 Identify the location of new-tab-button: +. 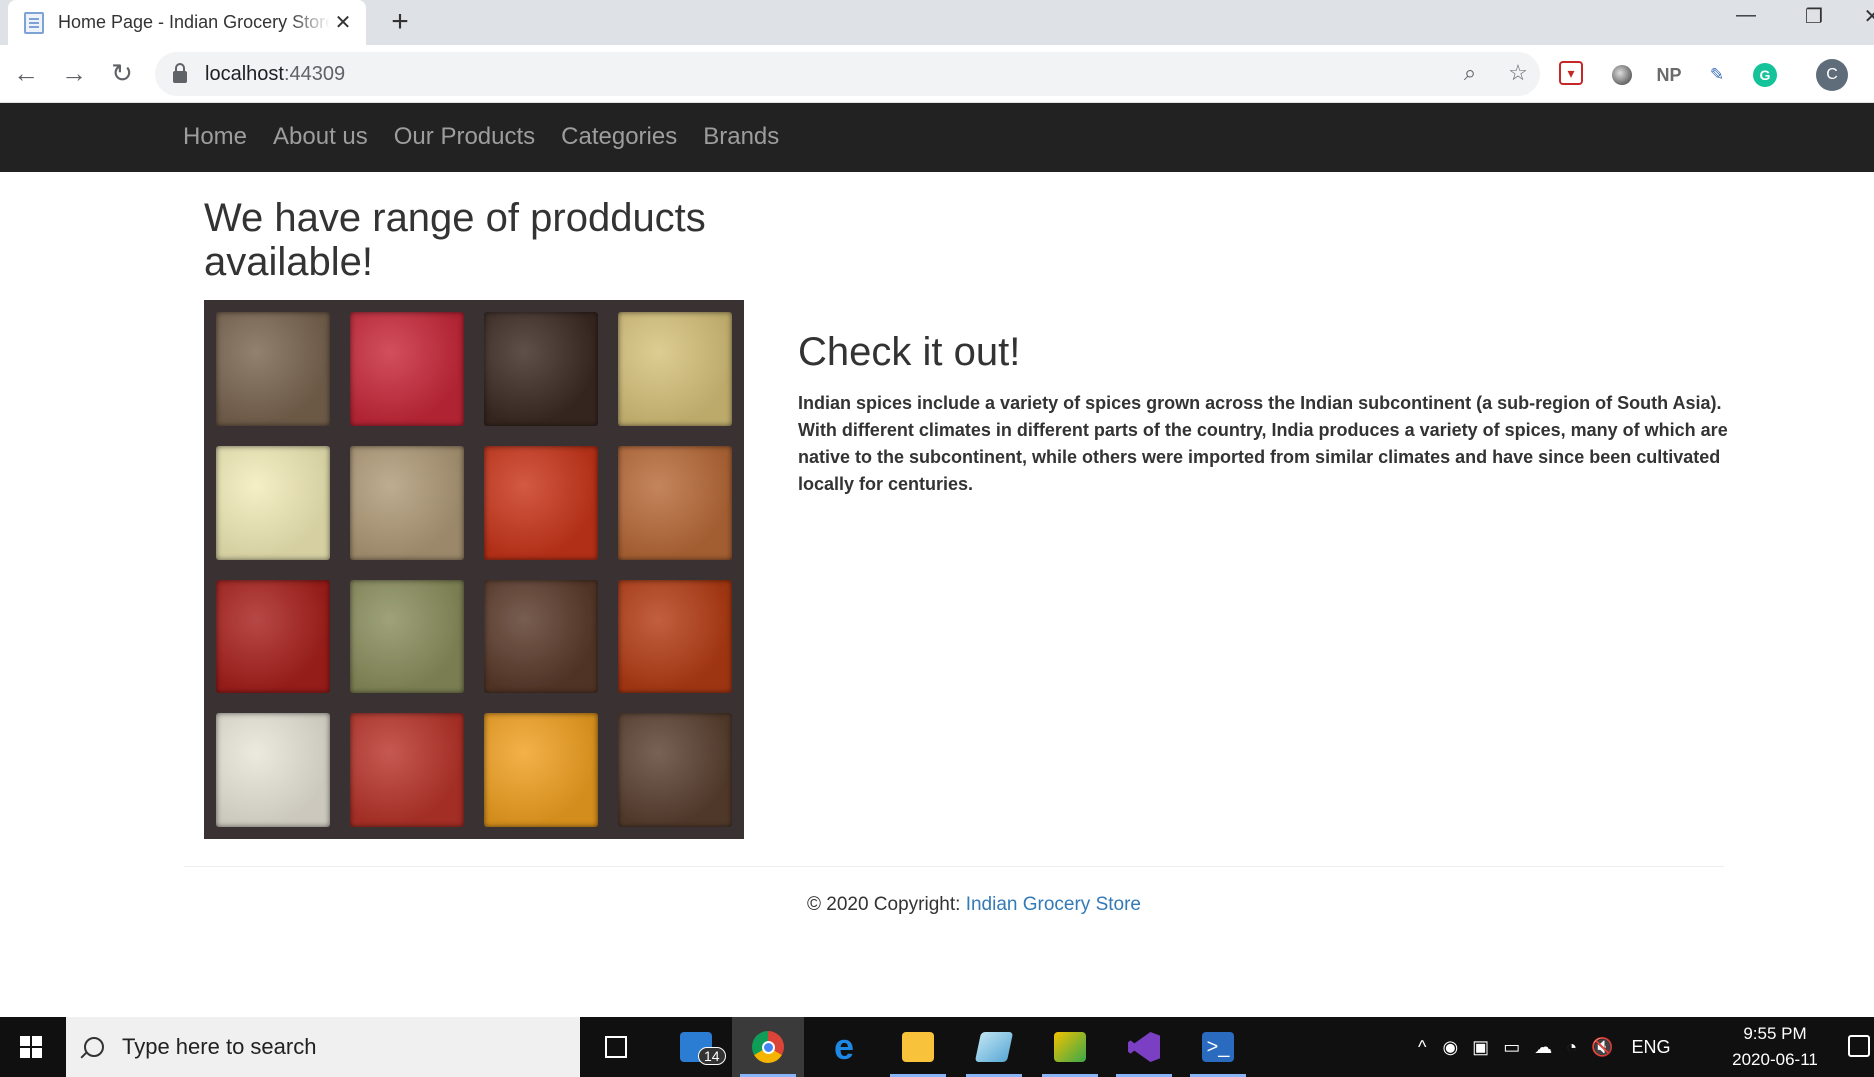
(400, 22).